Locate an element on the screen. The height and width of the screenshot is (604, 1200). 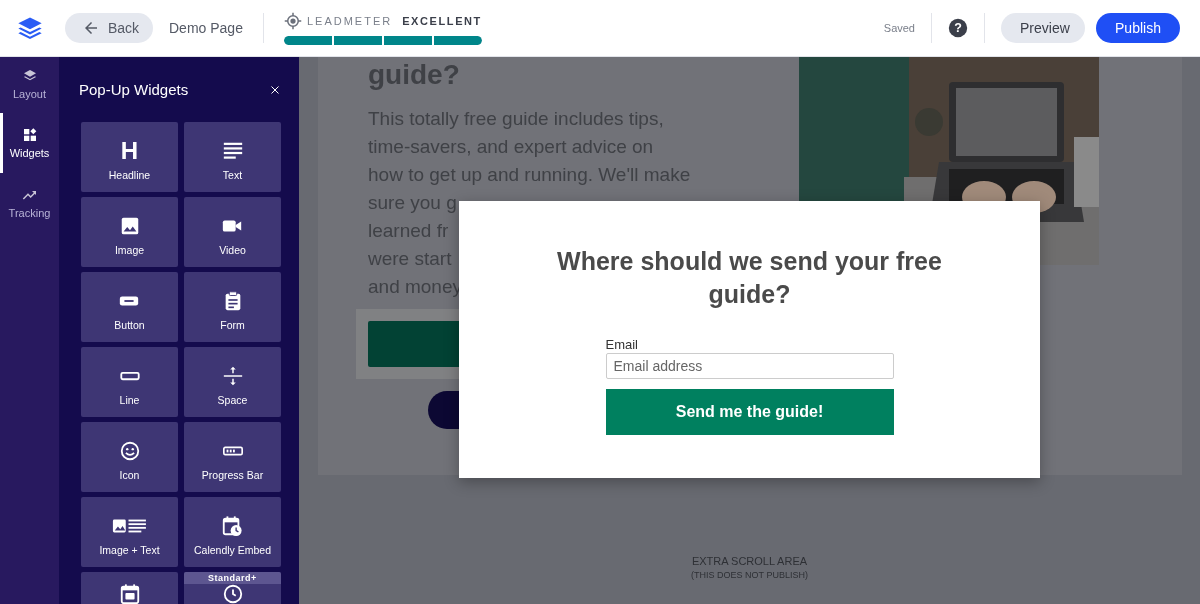
rail-tab: Layout is located at coordinates (29, 84).